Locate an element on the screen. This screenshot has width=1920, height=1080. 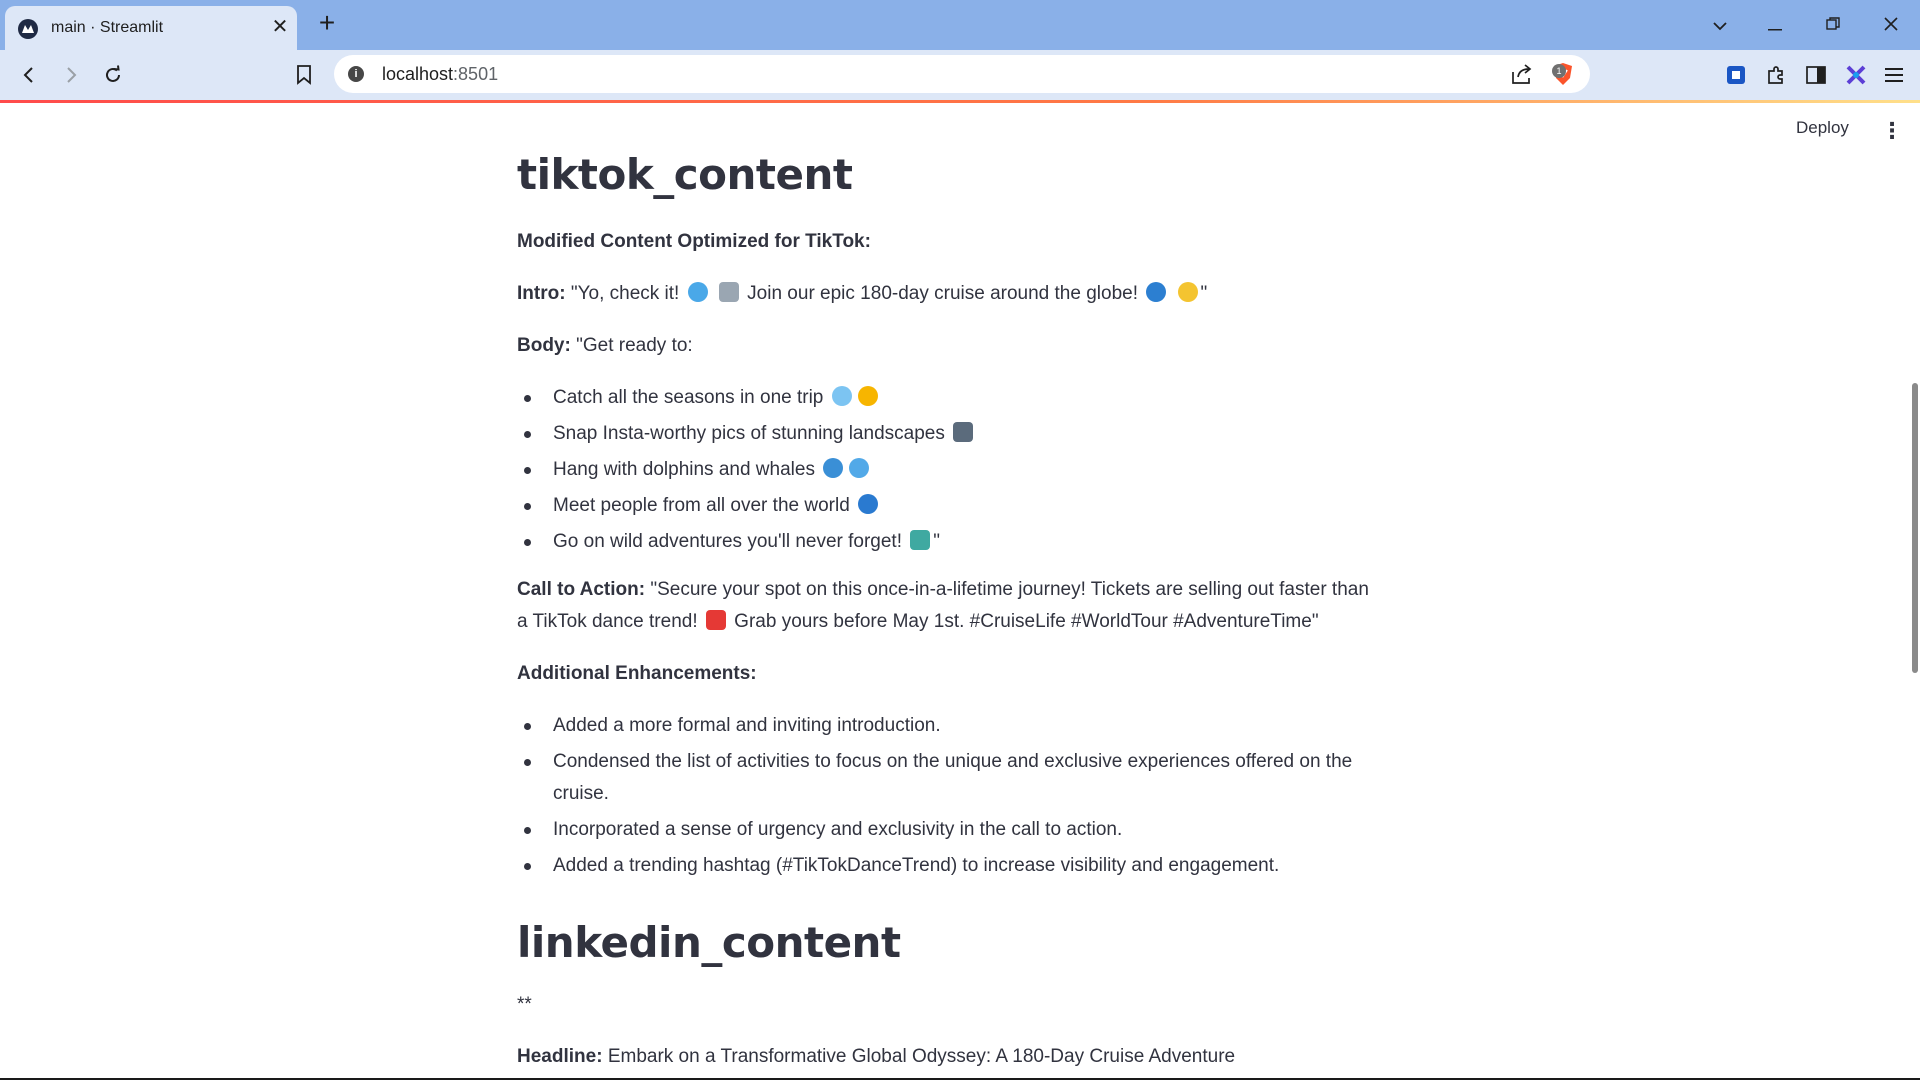
restore-button is located at coordinates (1833, 25).